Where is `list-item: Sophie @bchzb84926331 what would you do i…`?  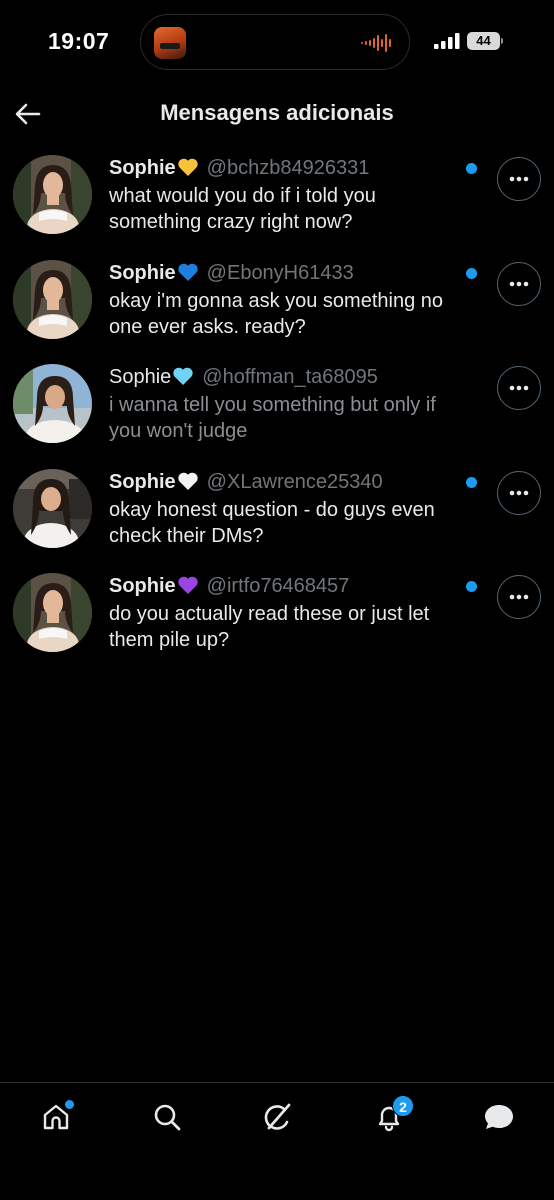
list-item: Sophie @bchzb84926331 what would you do i… is located at coordinates (277, 202).